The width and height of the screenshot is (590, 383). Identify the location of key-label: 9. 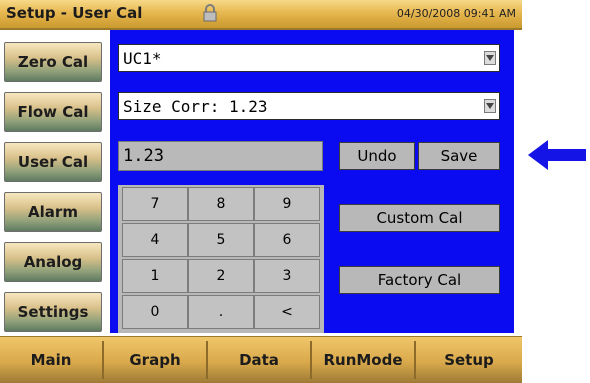
(287, 204).